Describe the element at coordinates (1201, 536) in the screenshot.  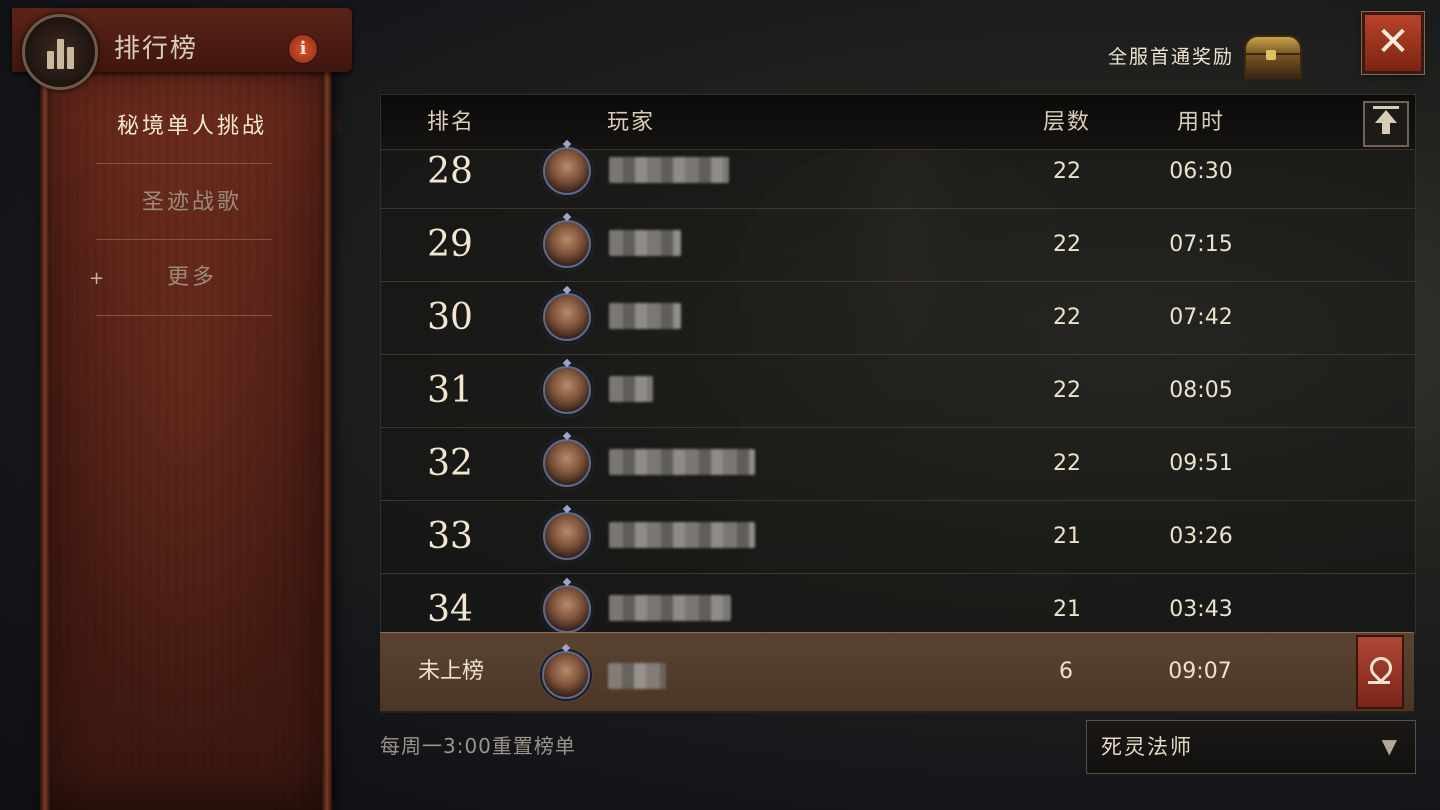
I see `time-value: 03:26` at that location.